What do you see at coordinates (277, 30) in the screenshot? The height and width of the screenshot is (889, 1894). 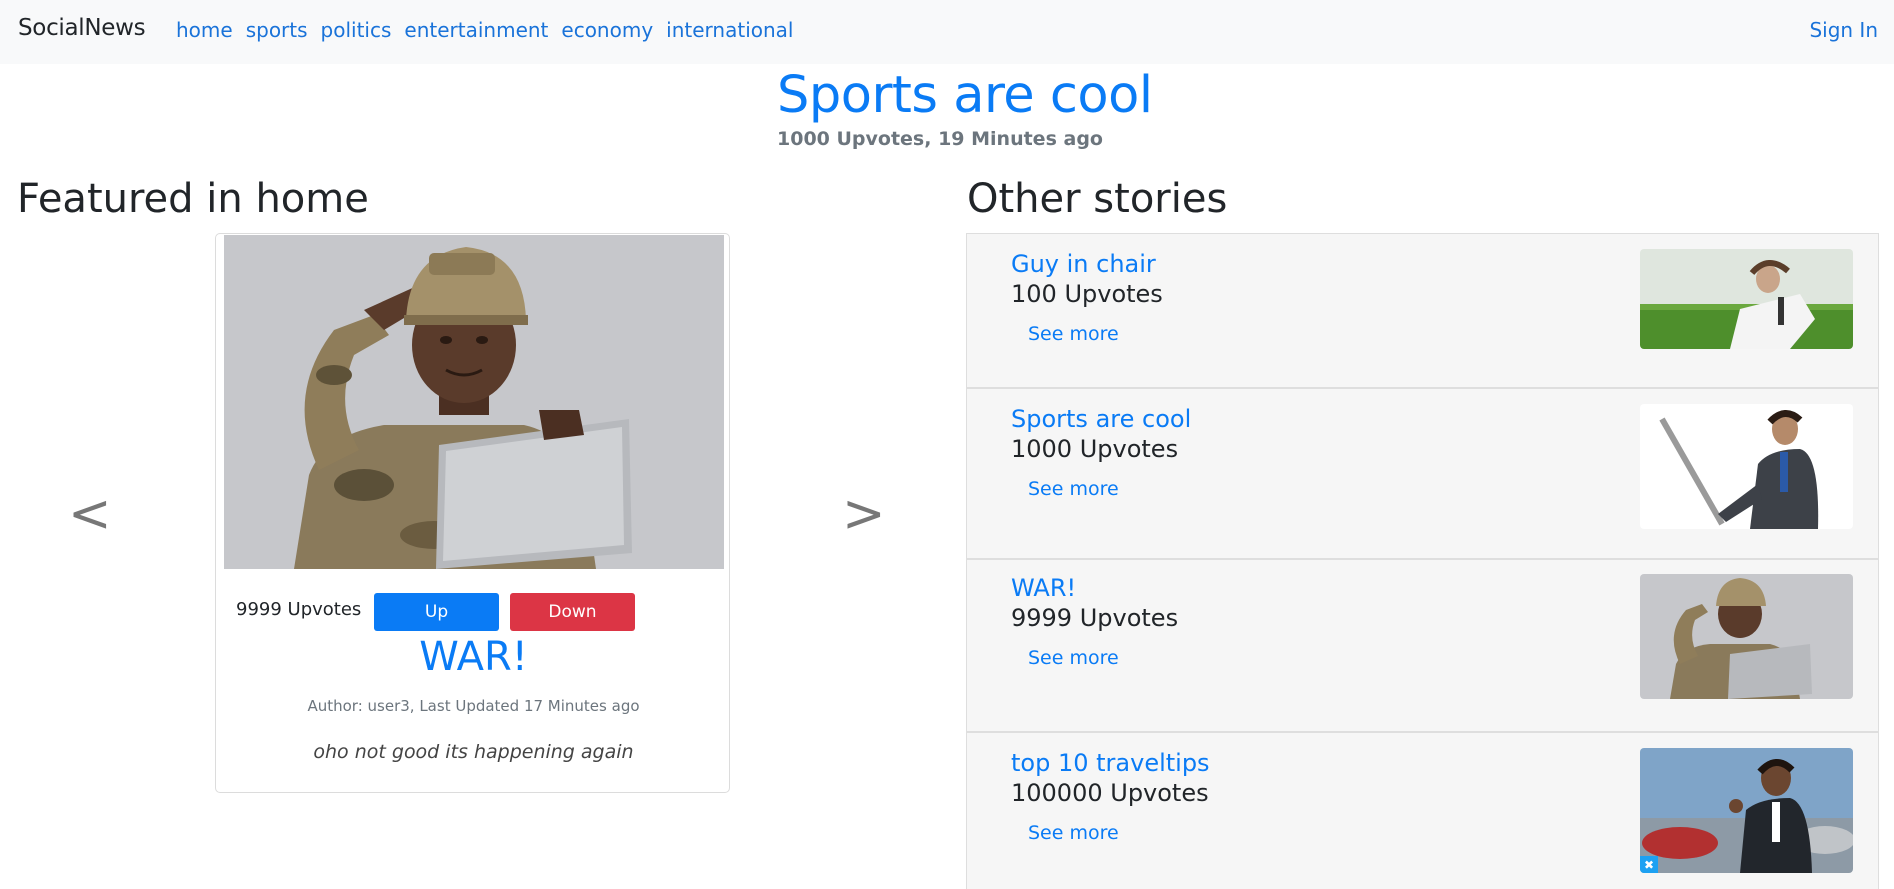 I see `nav-link-sports: sports` at bounding box center [277, 30].